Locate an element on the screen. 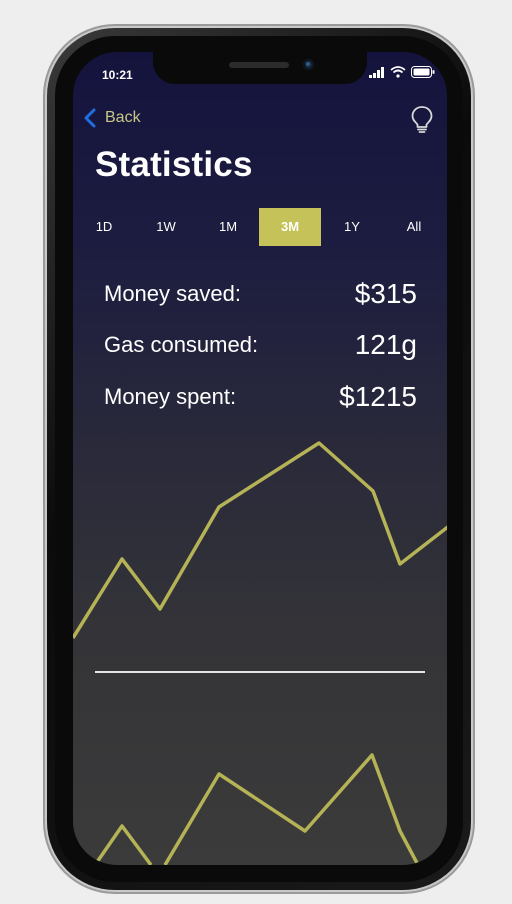  battery-icon is located at coordinates (423, 72).